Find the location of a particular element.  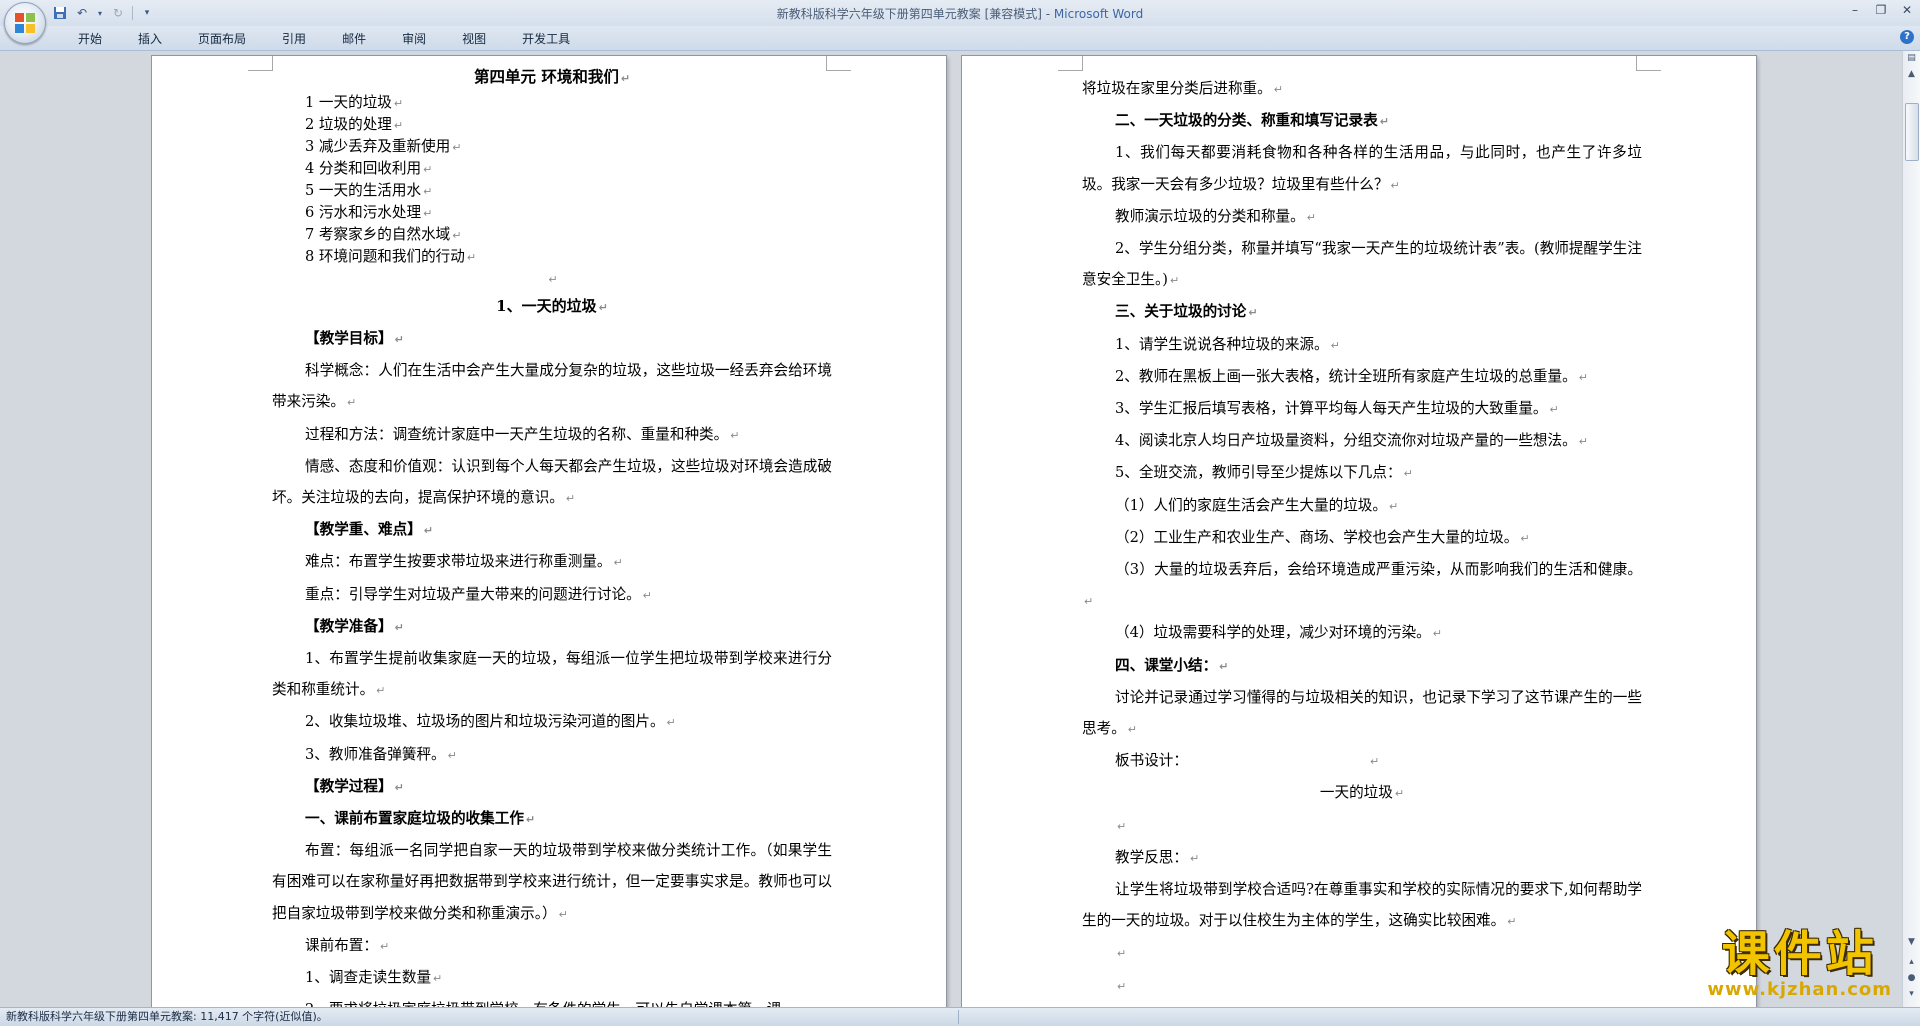

lesson-list-label: 8 环境问题和我们的行动 is located at coordinates (385, 256).